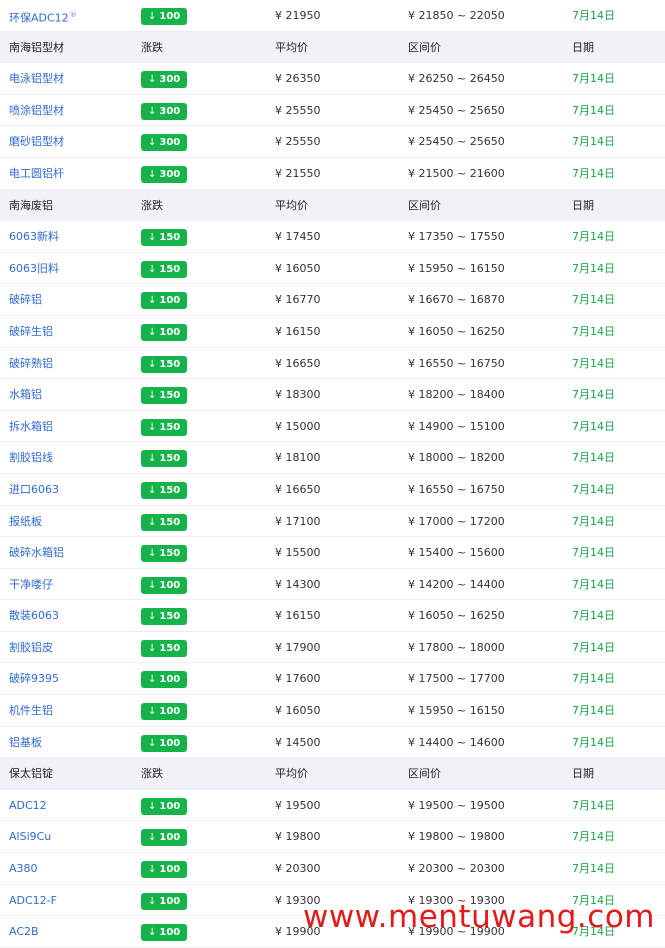  Describe the element at coordinates (31, 331) in the screenshot. I see `product-name: 破碎生铝` at that location.